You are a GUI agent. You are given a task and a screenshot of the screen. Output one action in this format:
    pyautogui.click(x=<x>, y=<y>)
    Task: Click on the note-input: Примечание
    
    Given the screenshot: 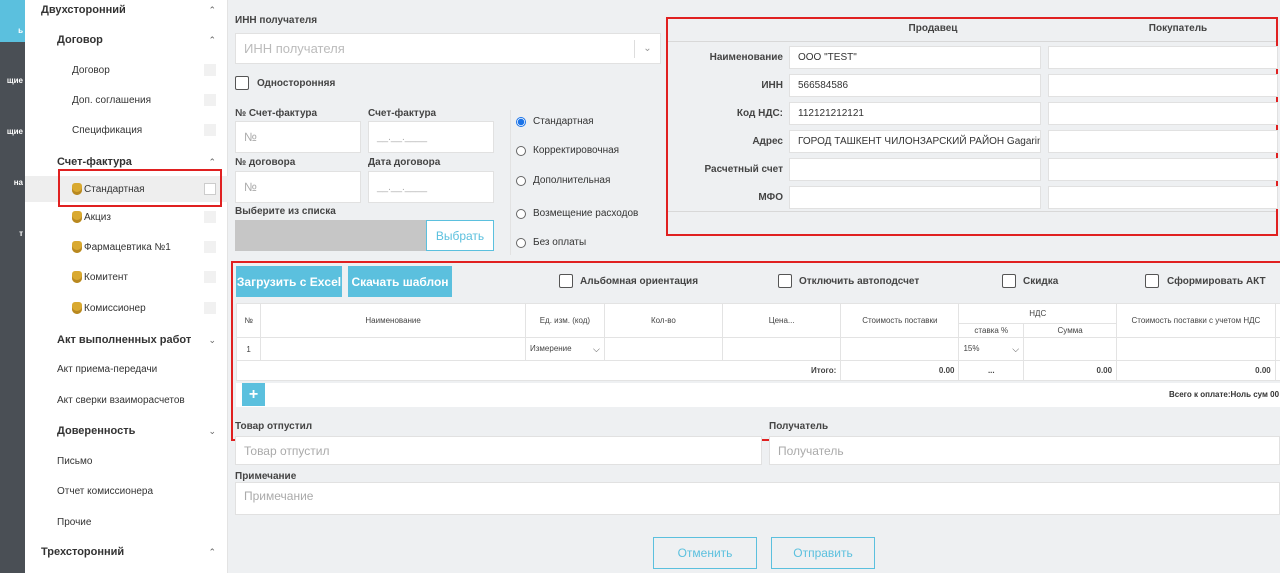 What is the action you would take?
    pyautogui.click(x=757, y=498)
    